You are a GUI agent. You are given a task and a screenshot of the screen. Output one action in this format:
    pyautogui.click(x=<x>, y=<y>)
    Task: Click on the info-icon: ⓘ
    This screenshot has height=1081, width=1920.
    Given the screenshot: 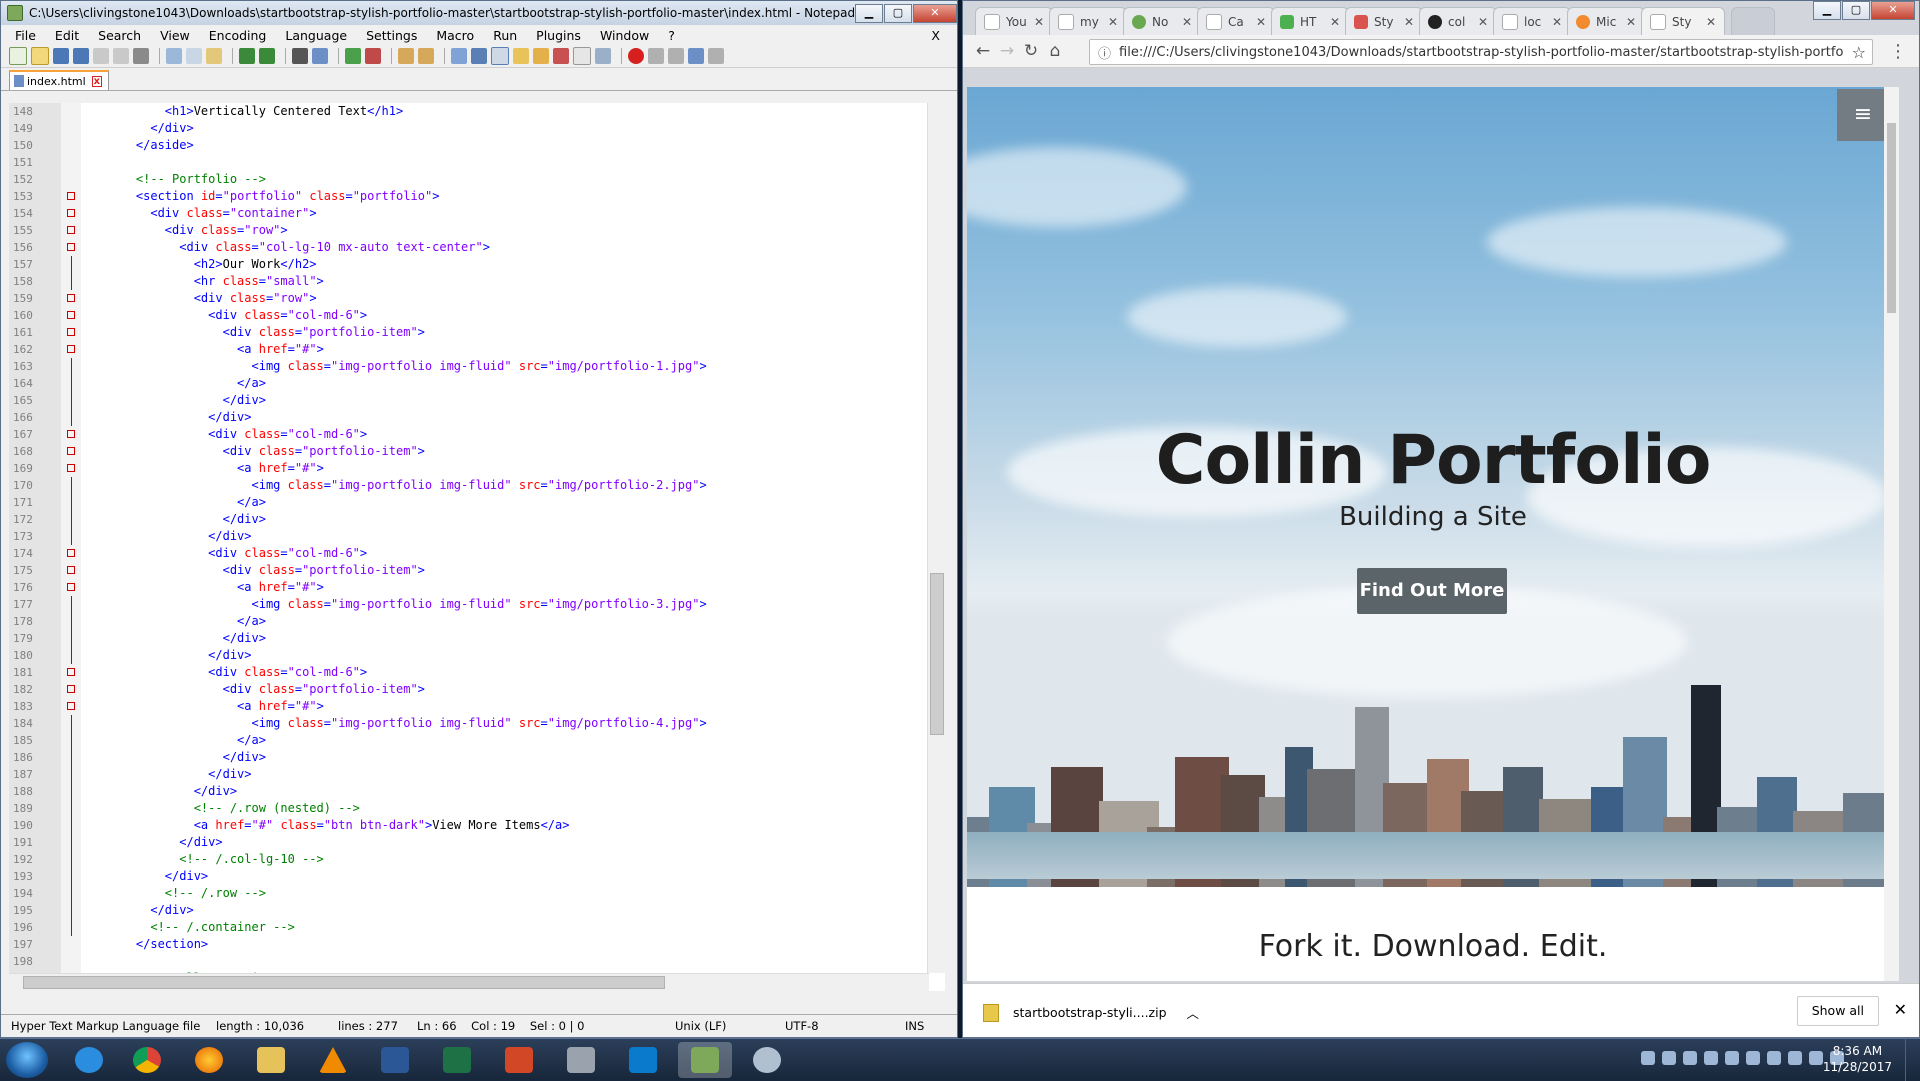 What is the action you would take?
    pyautogui.click(x=1104, y=52)
    